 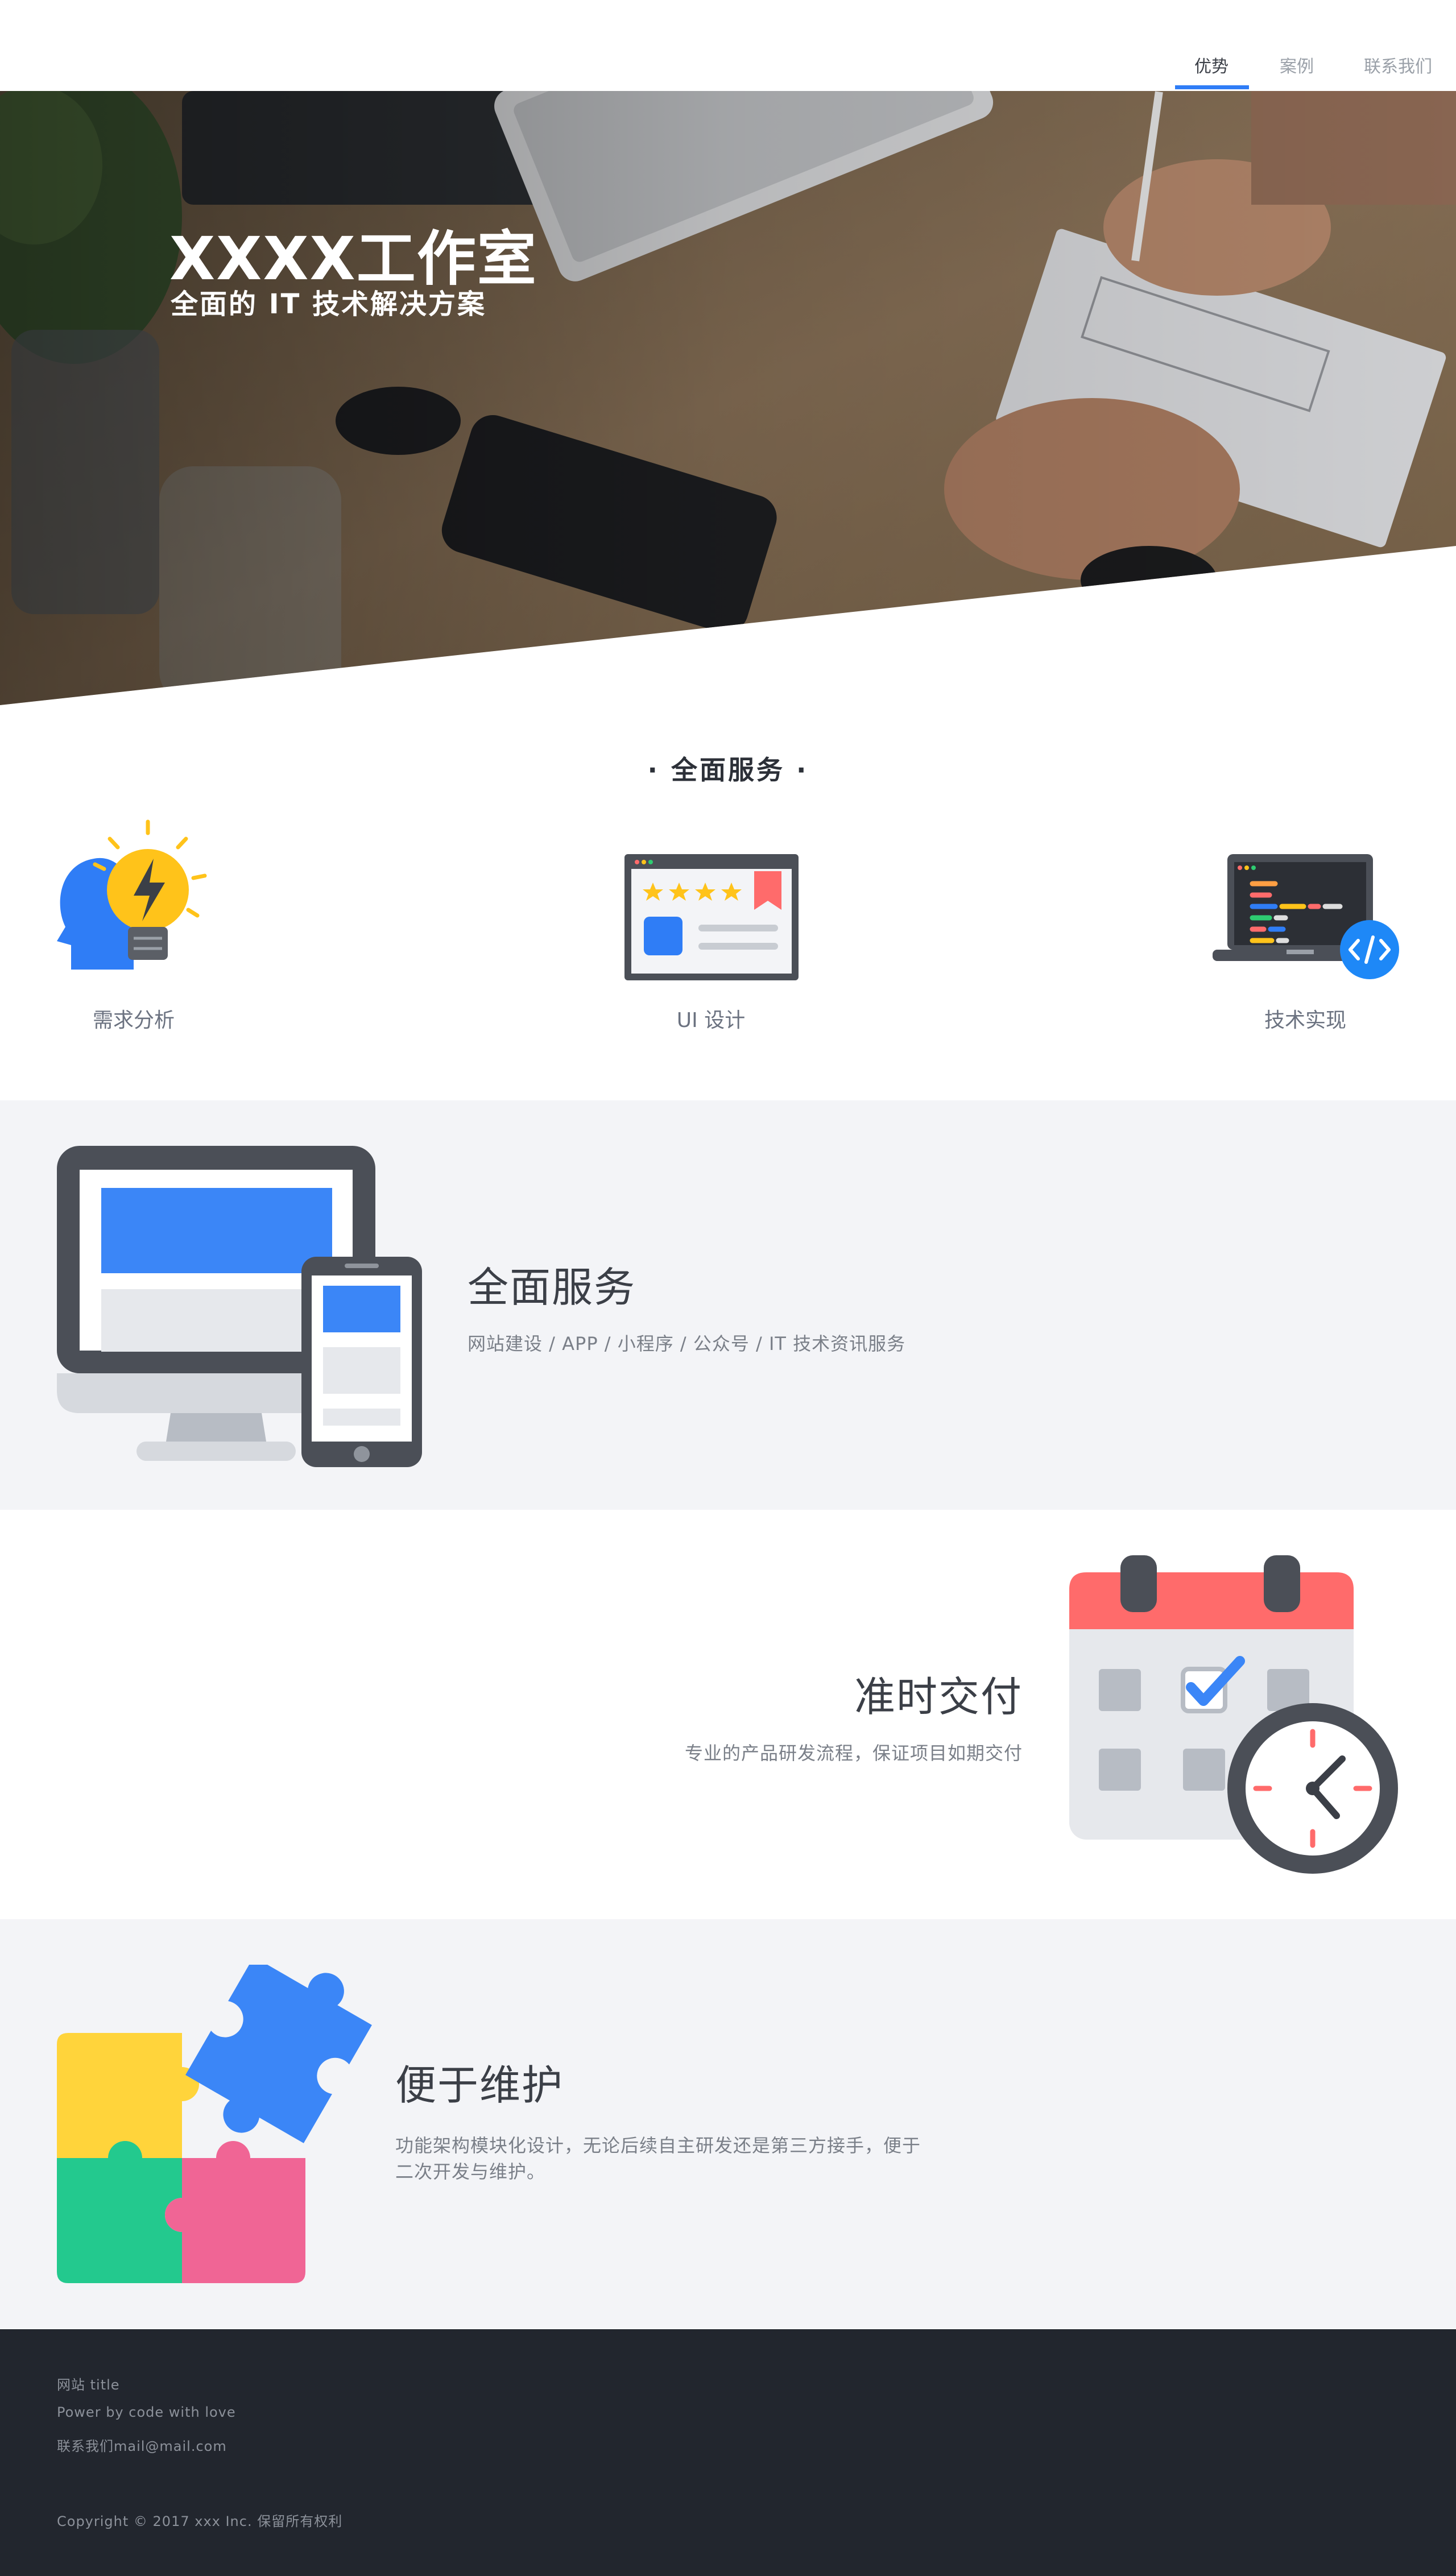 What do you see at coordinates (200, 2521) in the screenshot?
I see `footer-copyright: Copyright © 2017 xxx Inc. 保留所有权利` at bounding box center [200, 2521].